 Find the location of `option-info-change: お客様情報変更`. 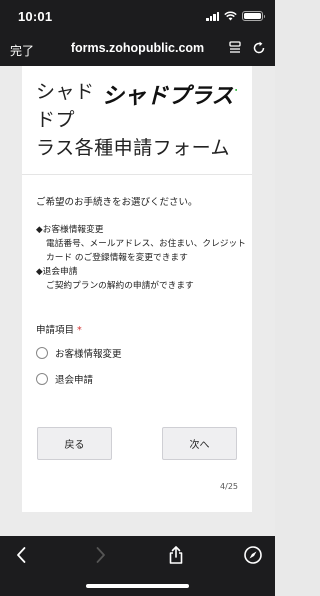

option-info-change: お客様情報変更 is located at coordinates (79, 353).